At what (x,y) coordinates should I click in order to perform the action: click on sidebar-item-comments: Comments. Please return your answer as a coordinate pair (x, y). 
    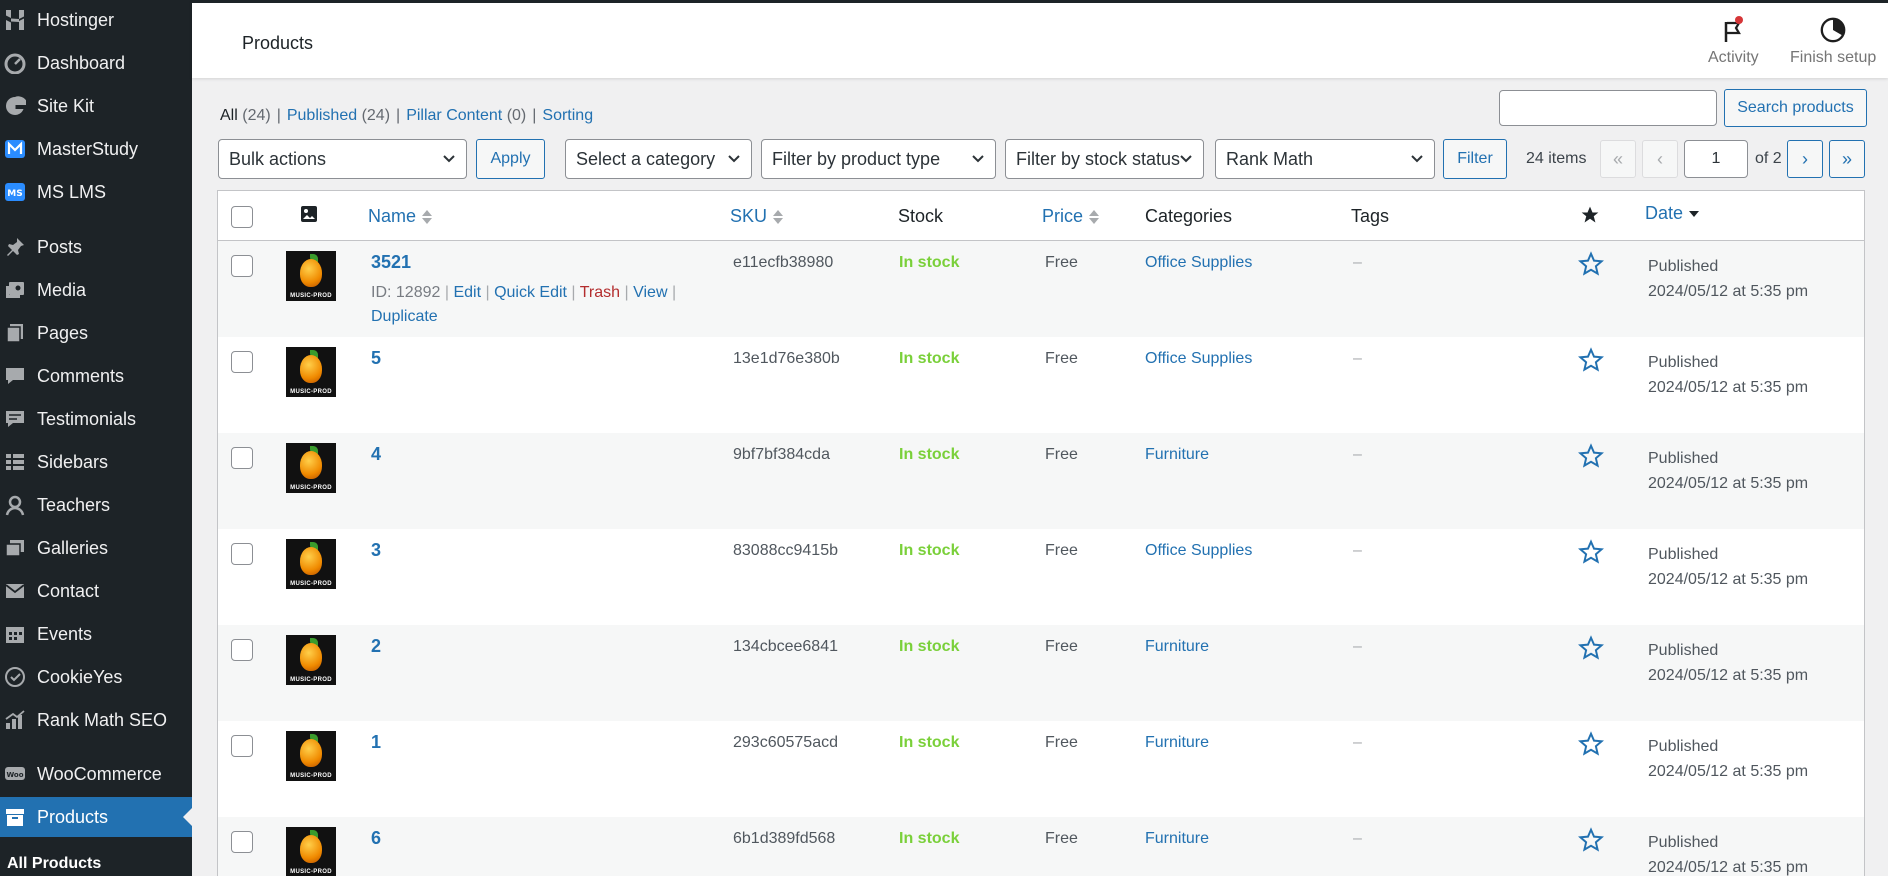
    Looking at the image, I should click on (96, 376).